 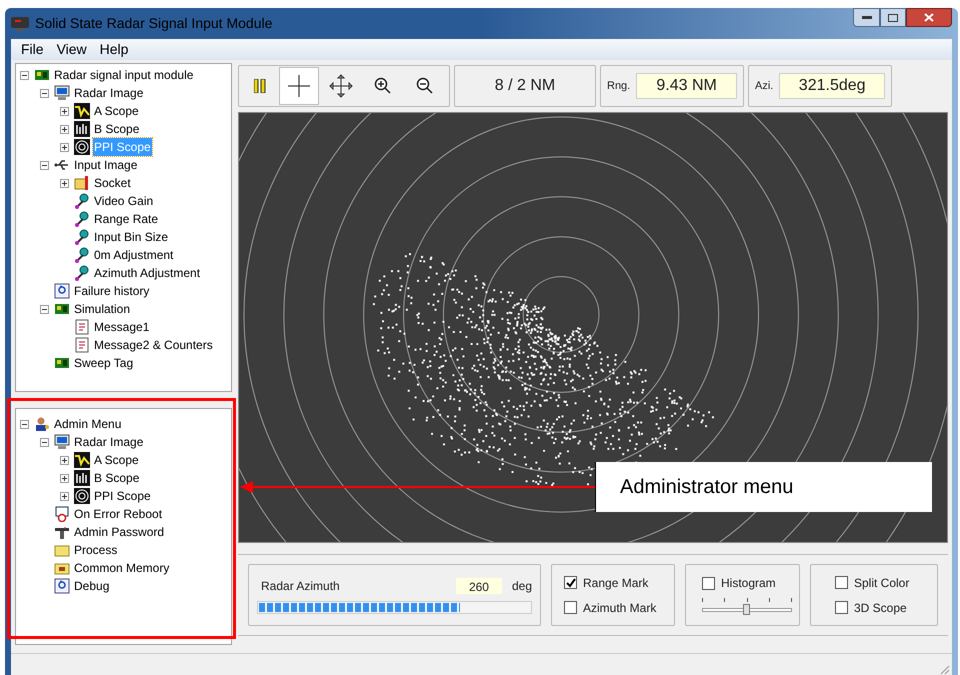 I want to click on azimuth-value: 321.5deg, so click(x=832, y=86).